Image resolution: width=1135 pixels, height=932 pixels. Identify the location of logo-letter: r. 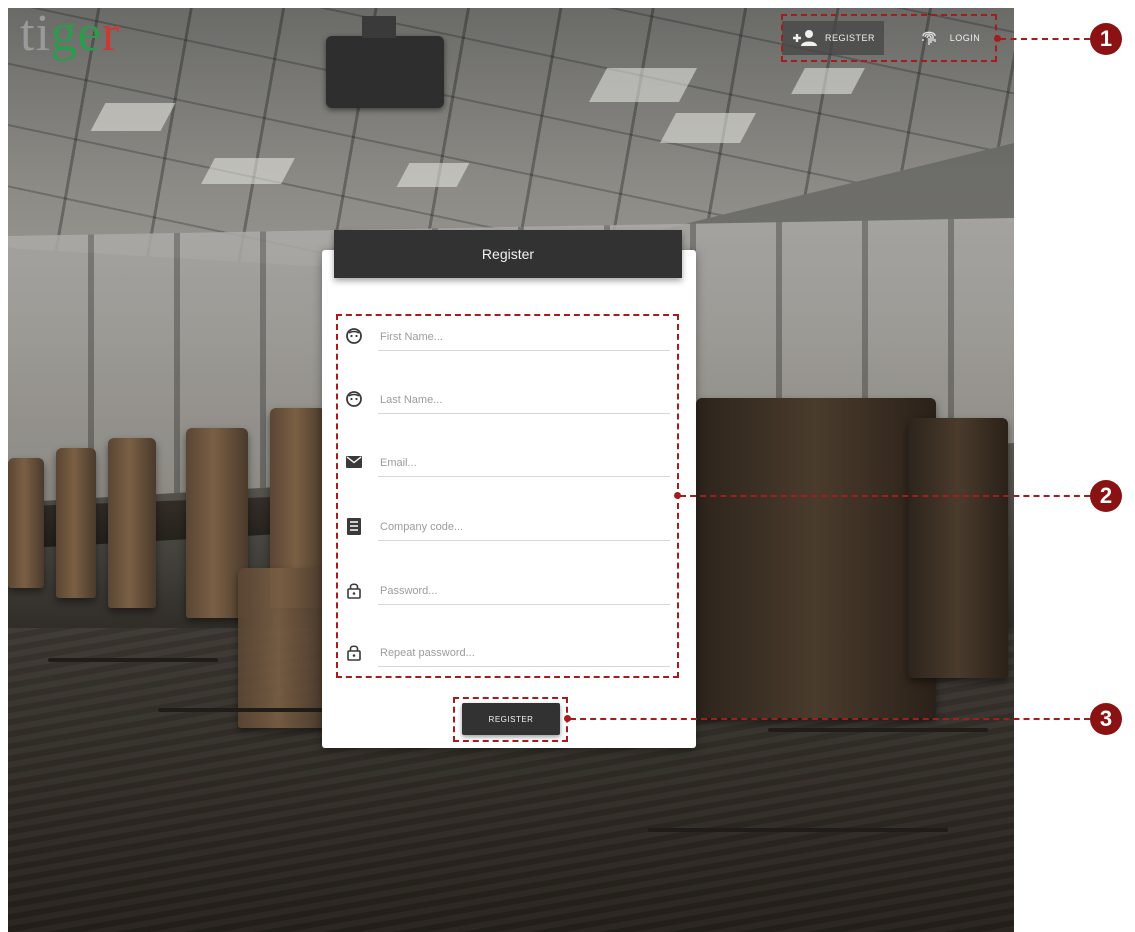
(111, 33).